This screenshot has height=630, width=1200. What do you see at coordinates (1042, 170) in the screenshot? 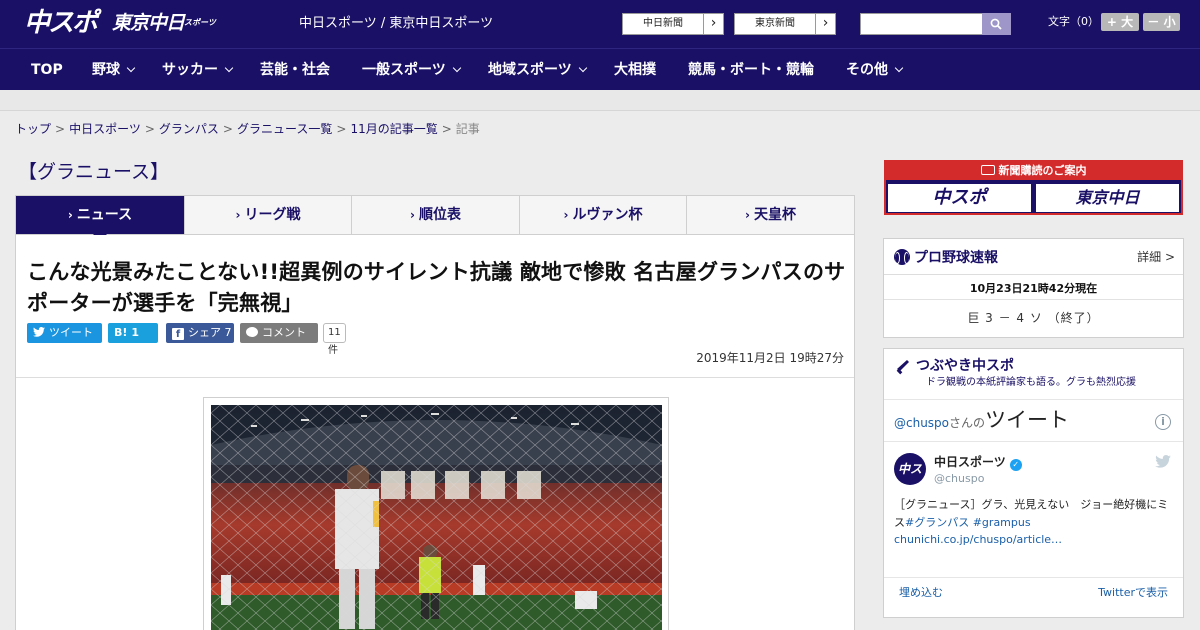
I see `subscription-heading-text: 新聞購読のご案内` at bounding box center [1042, 170].